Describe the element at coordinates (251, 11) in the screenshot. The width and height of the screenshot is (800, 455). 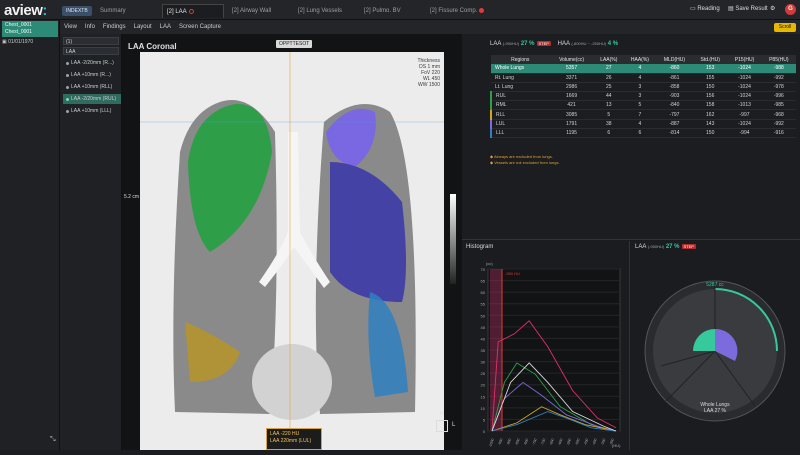
I see `tab-airway-wall: [2] Airway Wall` at that location.